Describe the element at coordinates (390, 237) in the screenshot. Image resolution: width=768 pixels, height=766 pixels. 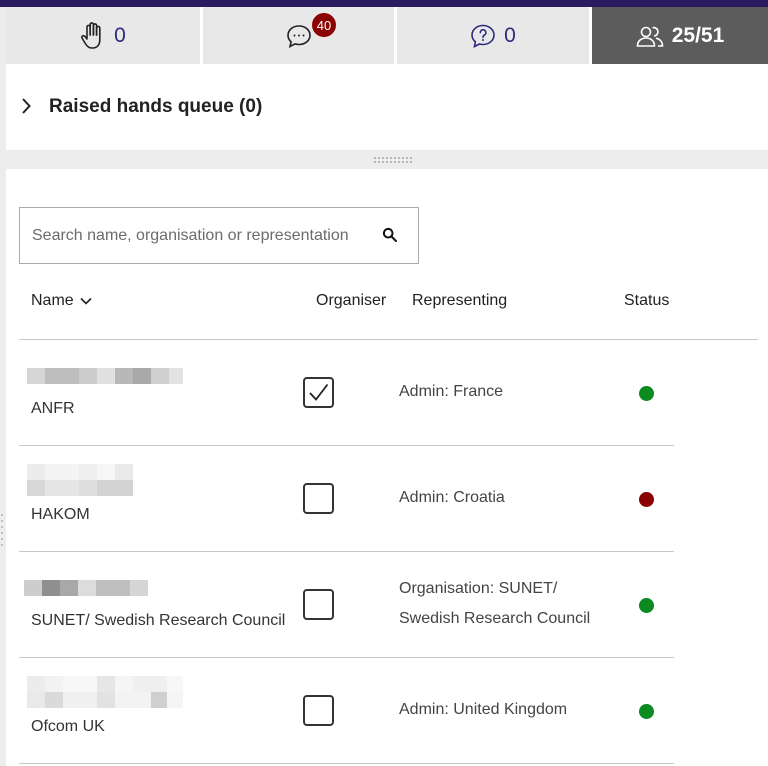
I see `search-icon` at that location.